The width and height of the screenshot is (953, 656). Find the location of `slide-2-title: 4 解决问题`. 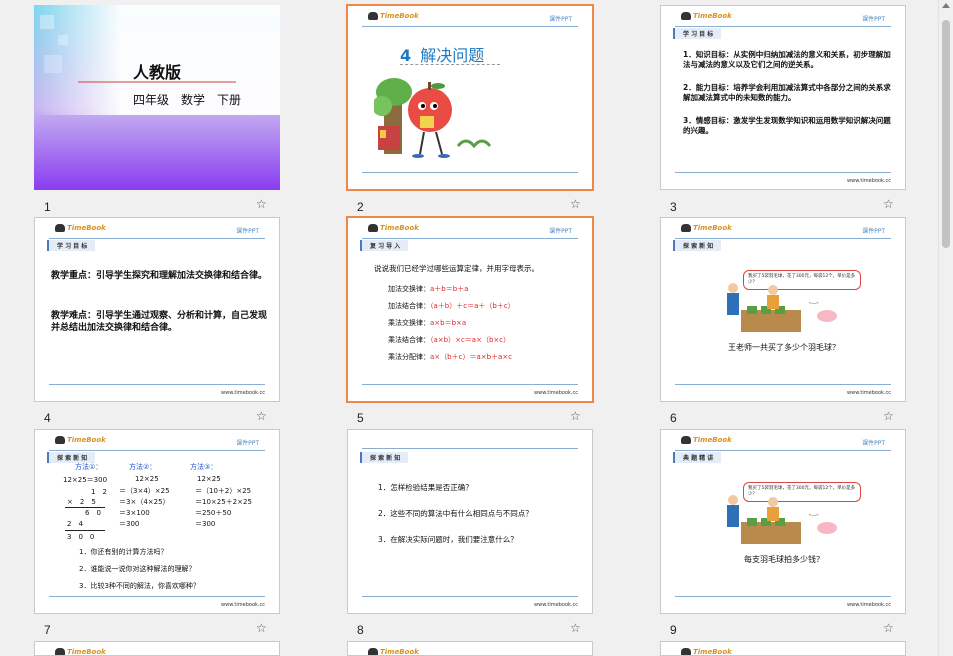

slide-2-title: 4 解决问题 is located at coordinates (442, 54).